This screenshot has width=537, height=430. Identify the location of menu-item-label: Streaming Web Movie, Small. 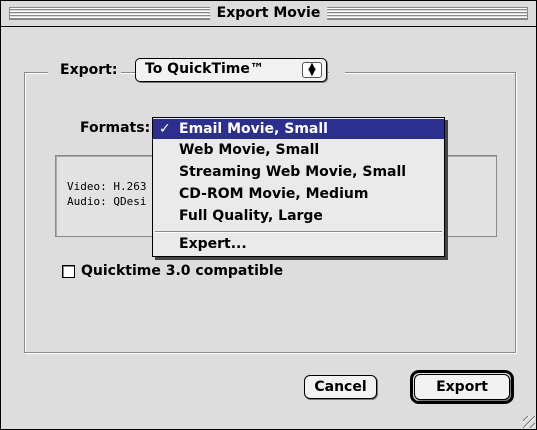
(293, 172).